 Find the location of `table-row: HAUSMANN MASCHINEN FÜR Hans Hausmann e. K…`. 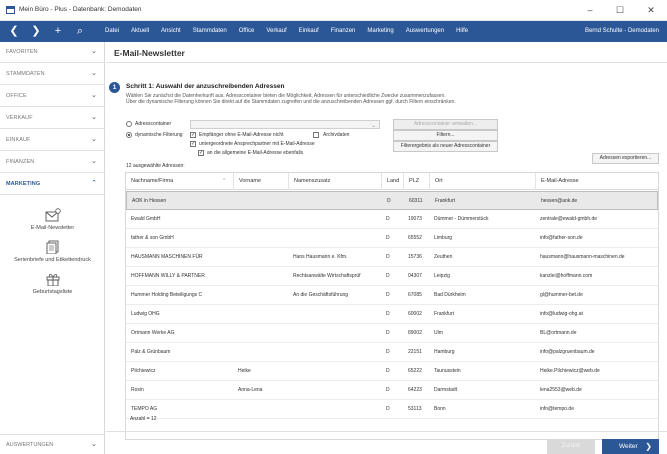

table-row: HAUSMANN MASCHINEN FÜR Hans Hausmann e. K… is located at coordinates (392, 257).